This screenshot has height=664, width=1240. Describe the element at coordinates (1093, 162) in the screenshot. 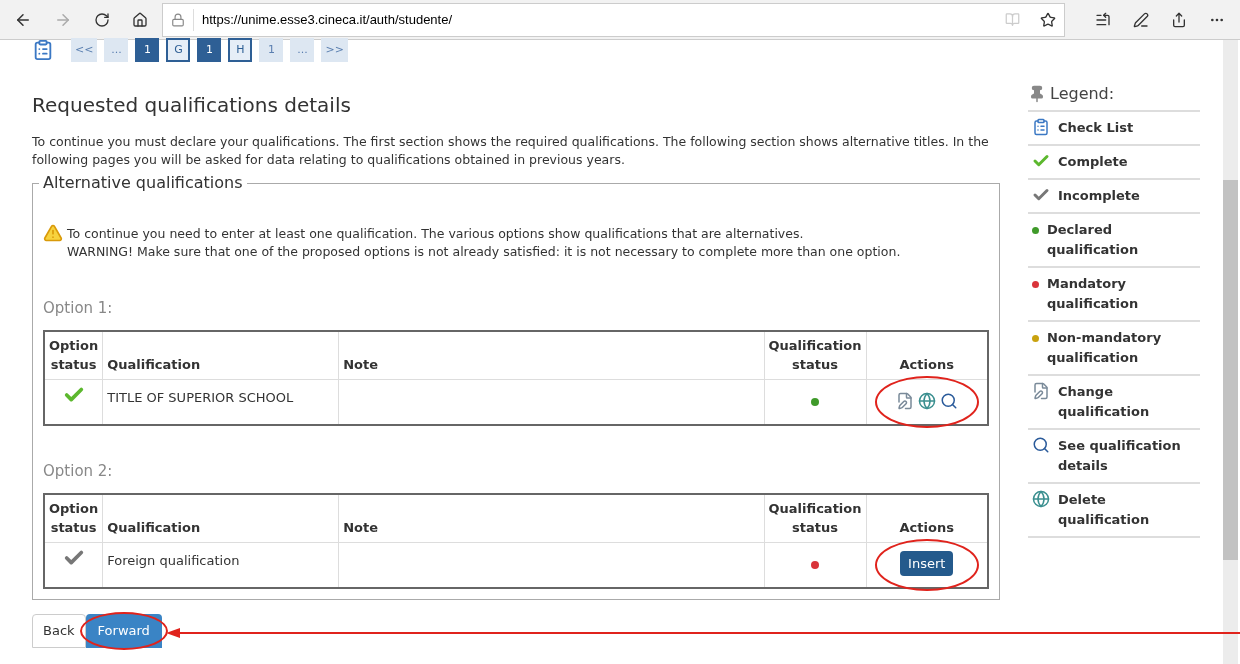

I see `legend-label: Complete` at that location.